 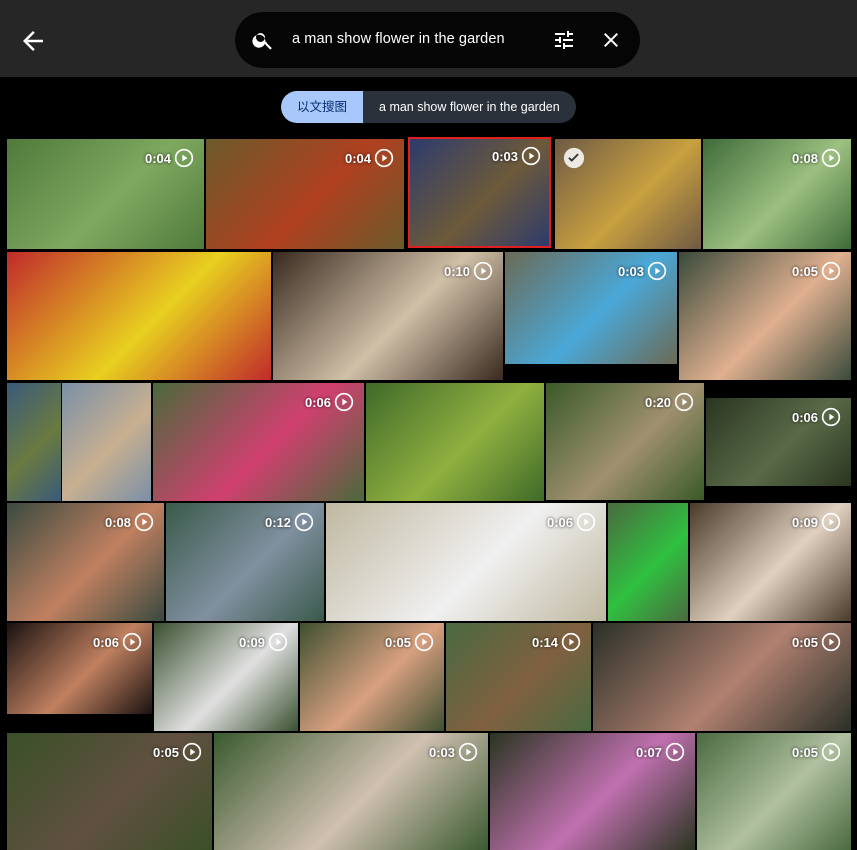 I want to click on video-duration: 0:12, so click(x=277, y=522).